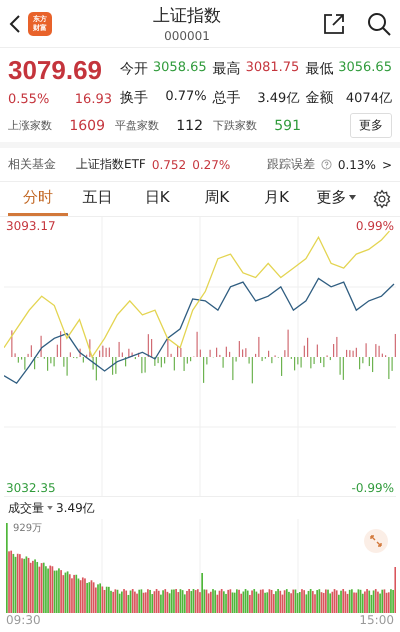  I want to click on stat-value: 4074亿, so click(369, 98).